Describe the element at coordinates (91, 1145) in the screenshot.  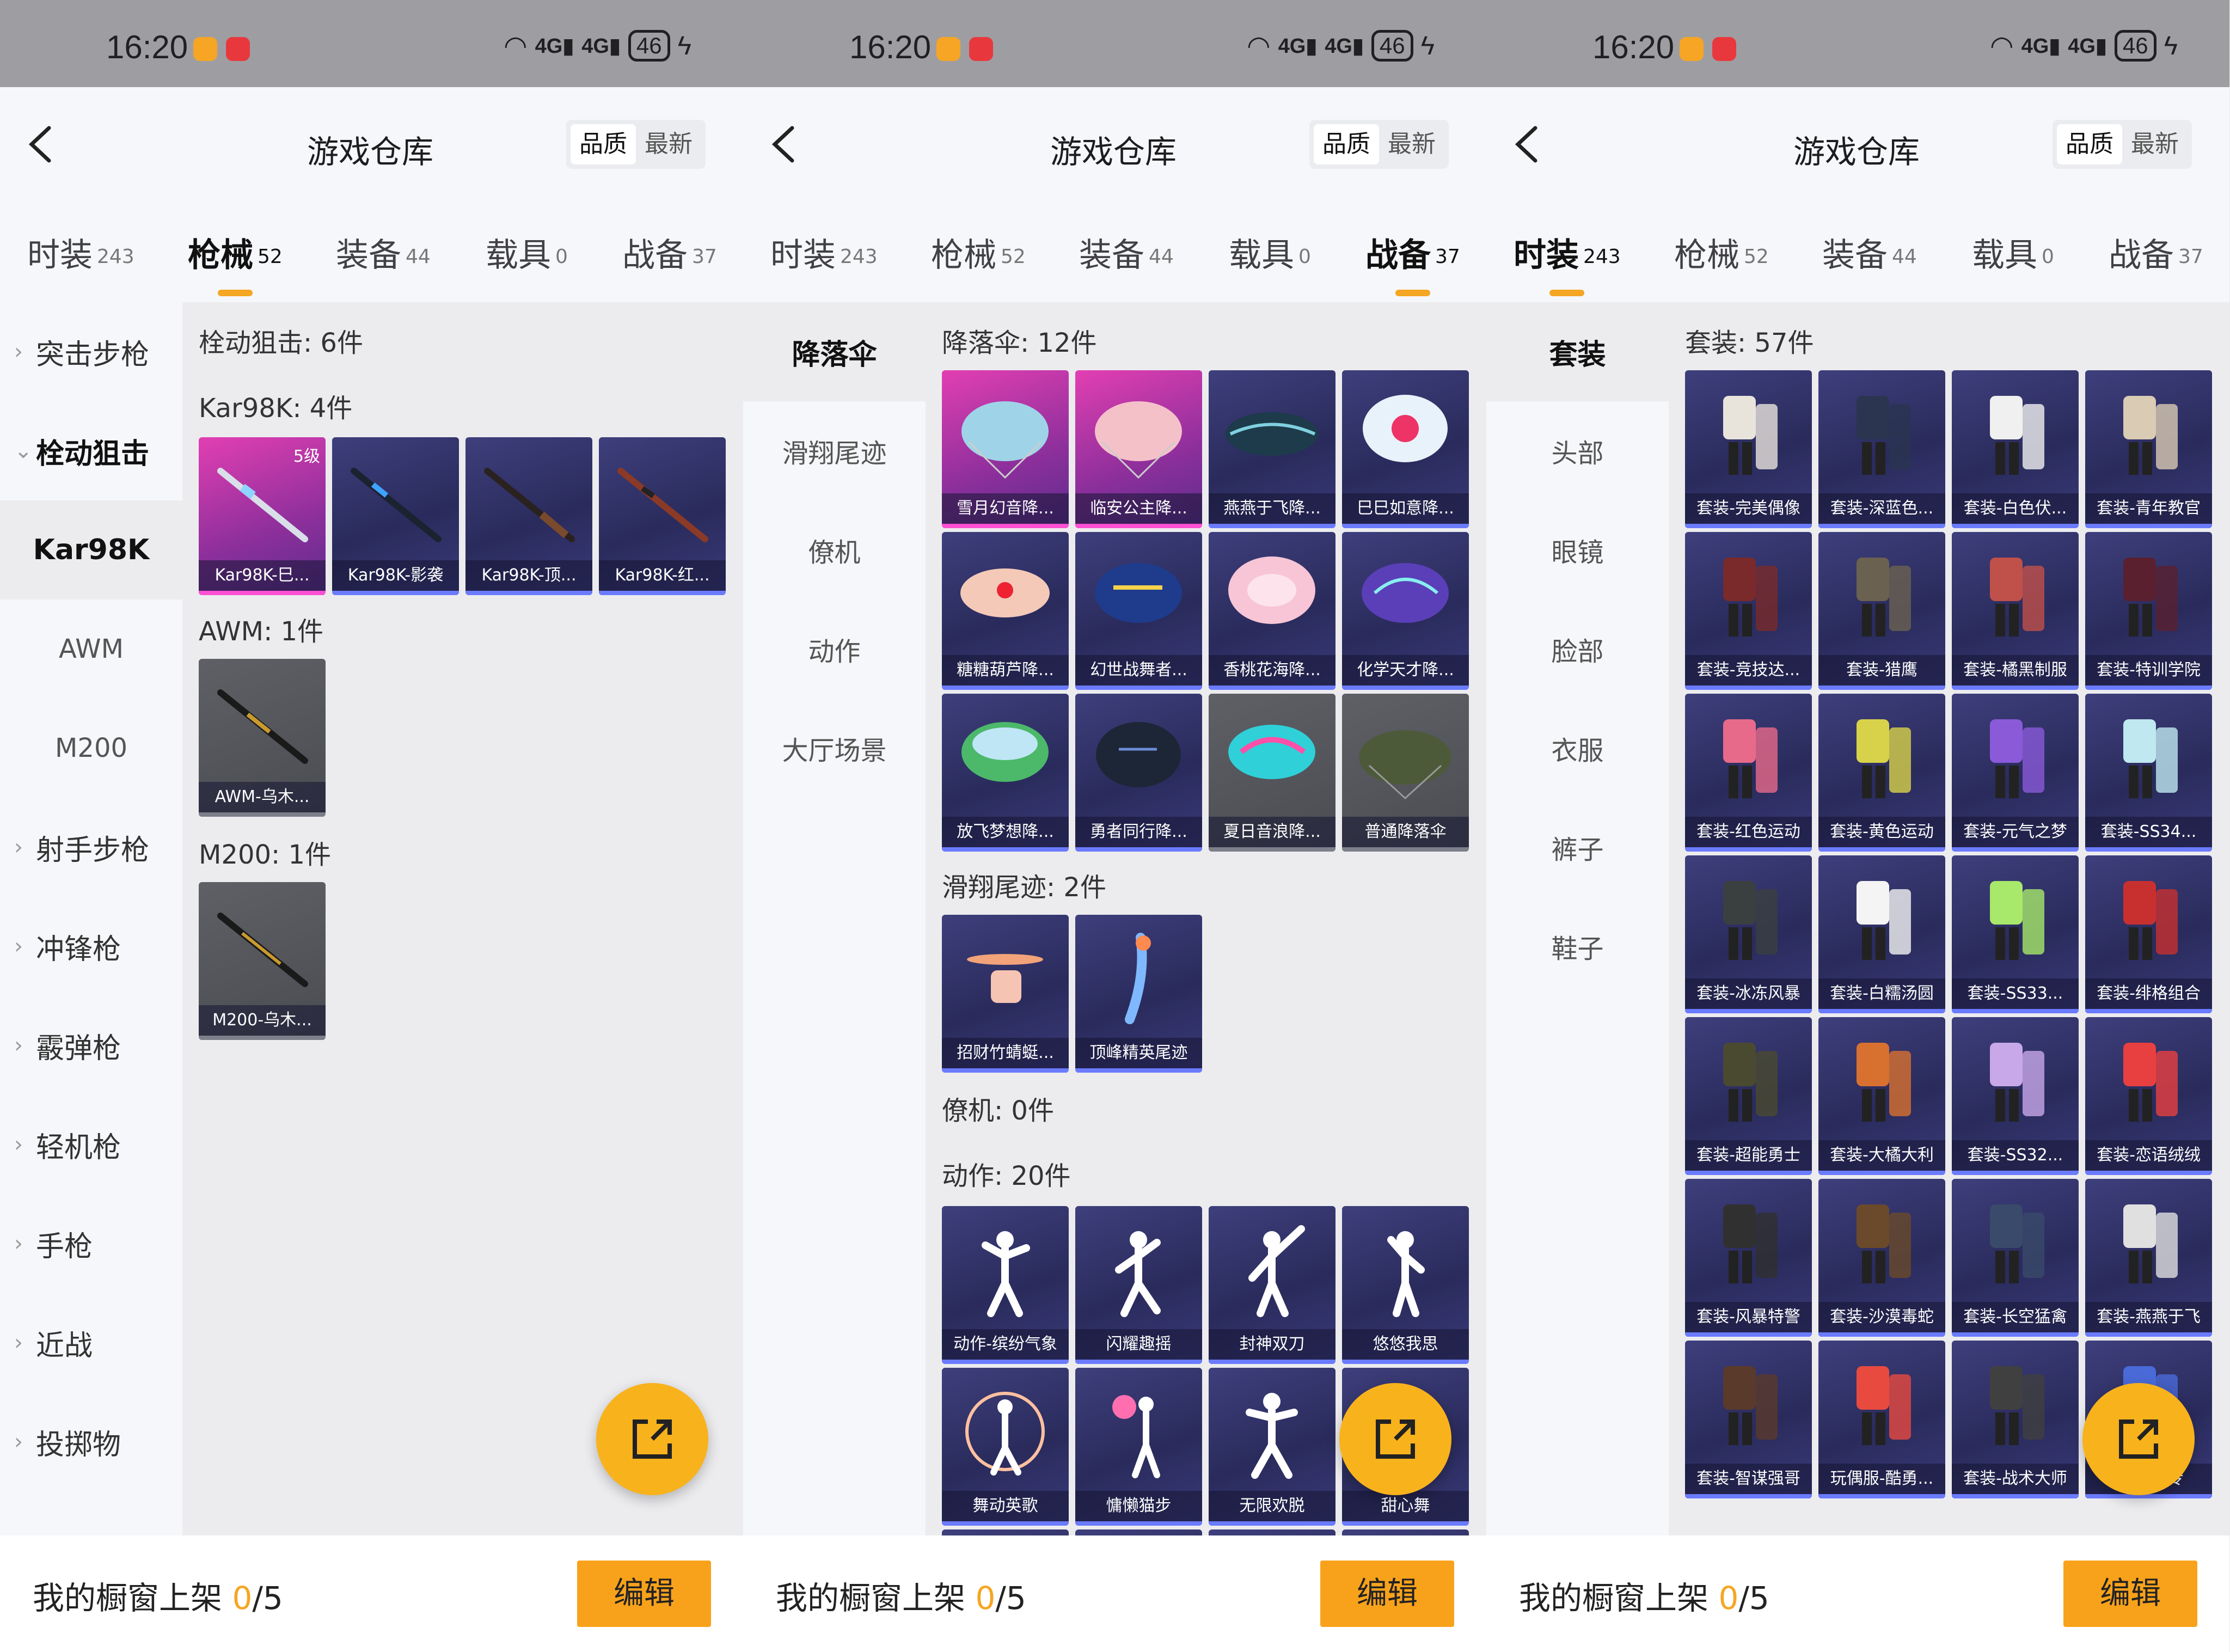
I see `sidebar-item-lmg: › 轻机枪` at that location.